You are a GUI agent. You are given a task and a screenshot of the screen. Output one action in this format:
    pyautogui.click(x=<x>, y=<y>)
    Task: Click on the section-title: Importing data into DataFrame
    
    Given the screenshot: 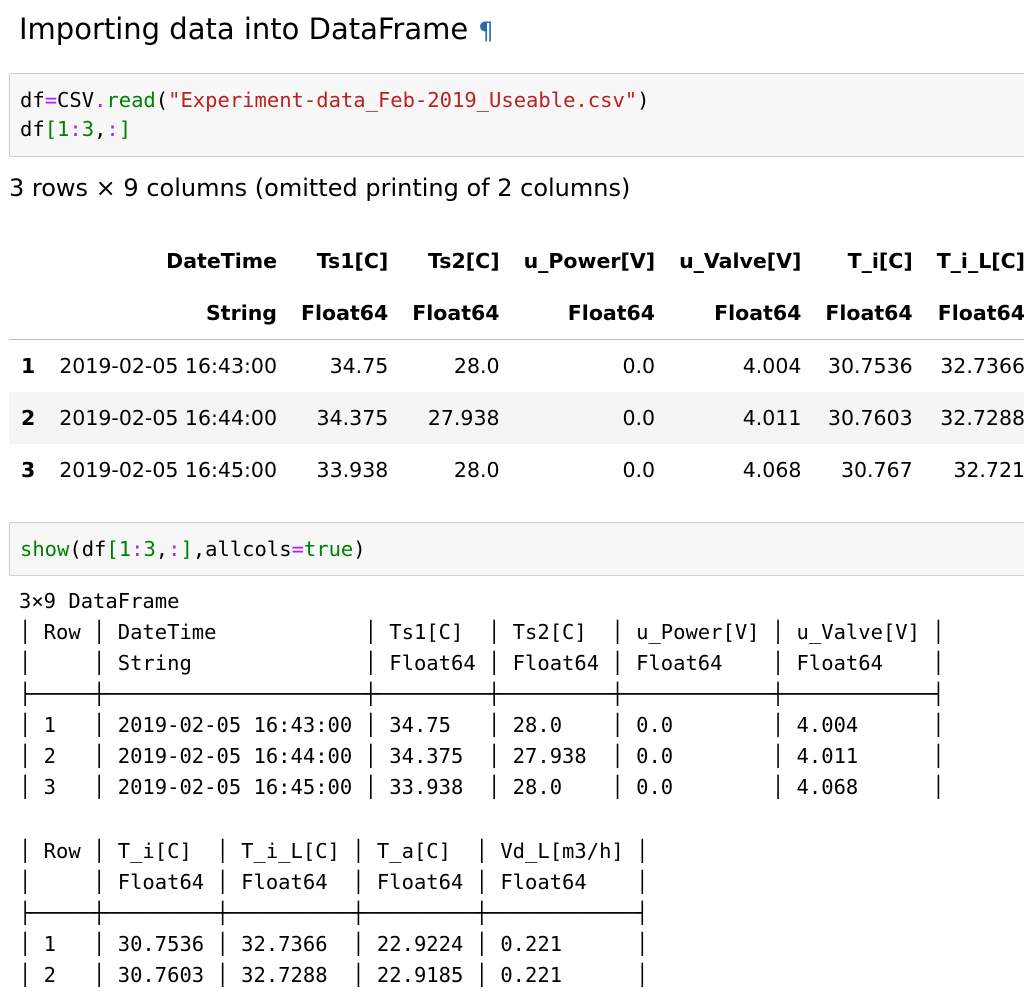 What is the action you would take?
    pyautogui.click(x=244, y=29)
    